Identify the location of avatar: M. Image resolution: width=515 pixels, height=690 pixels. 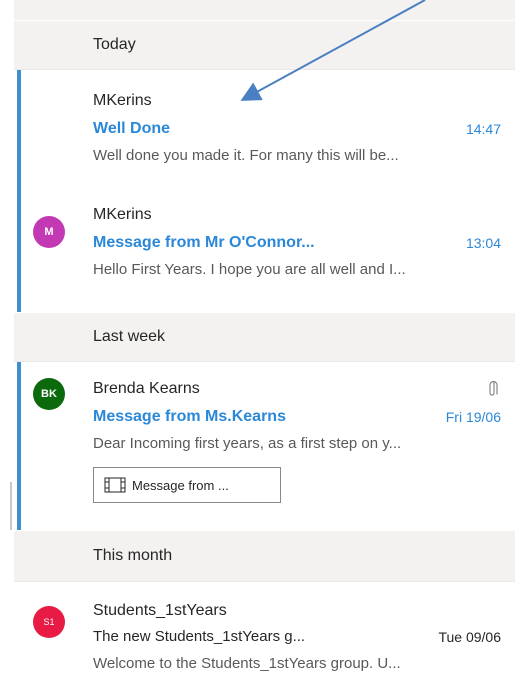
(49, 232).